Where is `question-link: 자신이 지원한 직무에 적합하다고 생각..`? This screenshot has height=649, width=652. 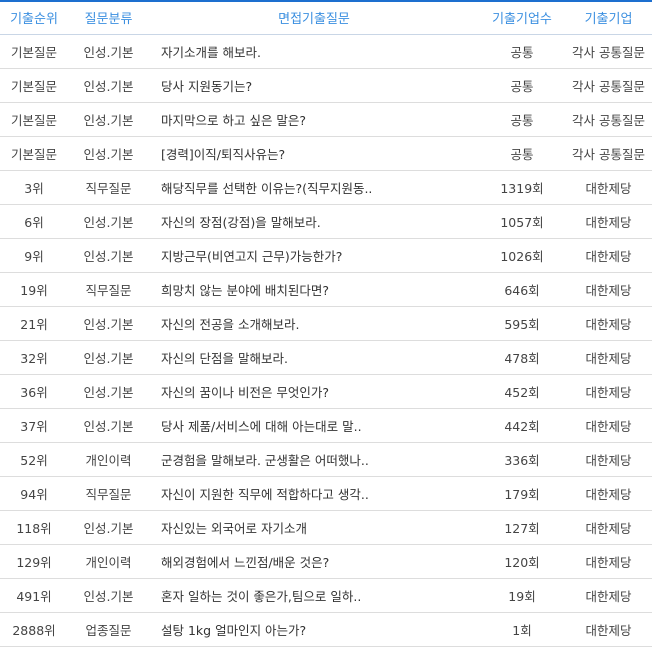
question-link: 자신이 지원한 직무에 적합하다고 생각.. is located at coordinates (314, 493).